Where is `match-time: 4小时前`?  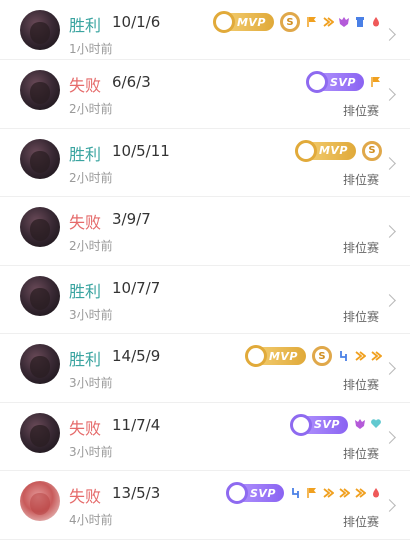
match-time: 4小时前 is located at coordinates (91, 520).